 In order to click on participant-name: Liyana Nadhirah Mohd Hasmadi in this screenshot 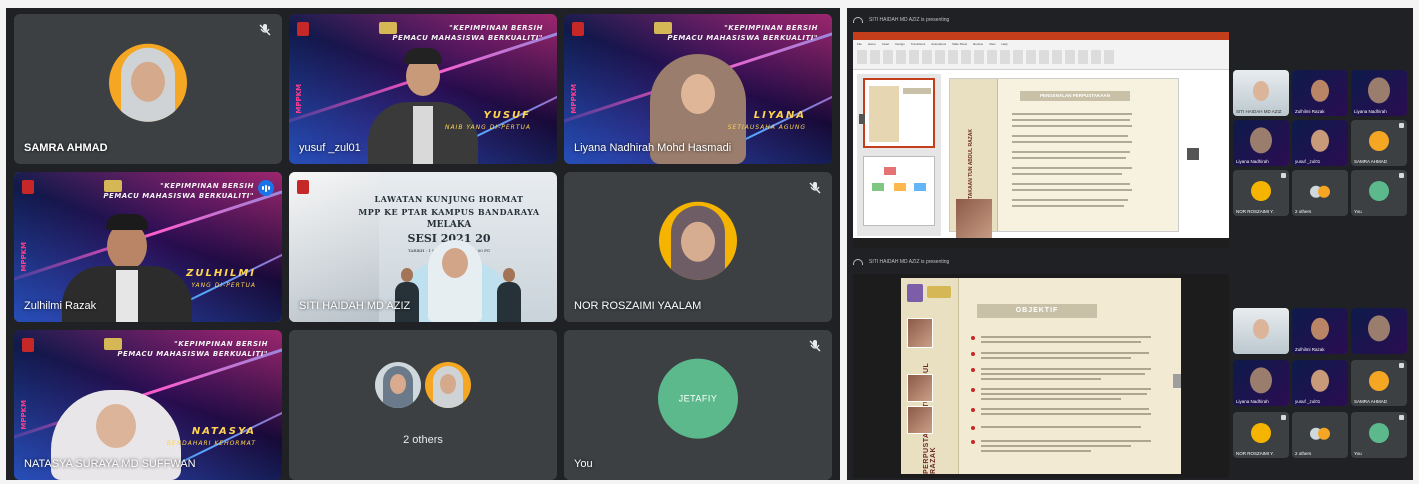, I will do `click(653, 148)`.